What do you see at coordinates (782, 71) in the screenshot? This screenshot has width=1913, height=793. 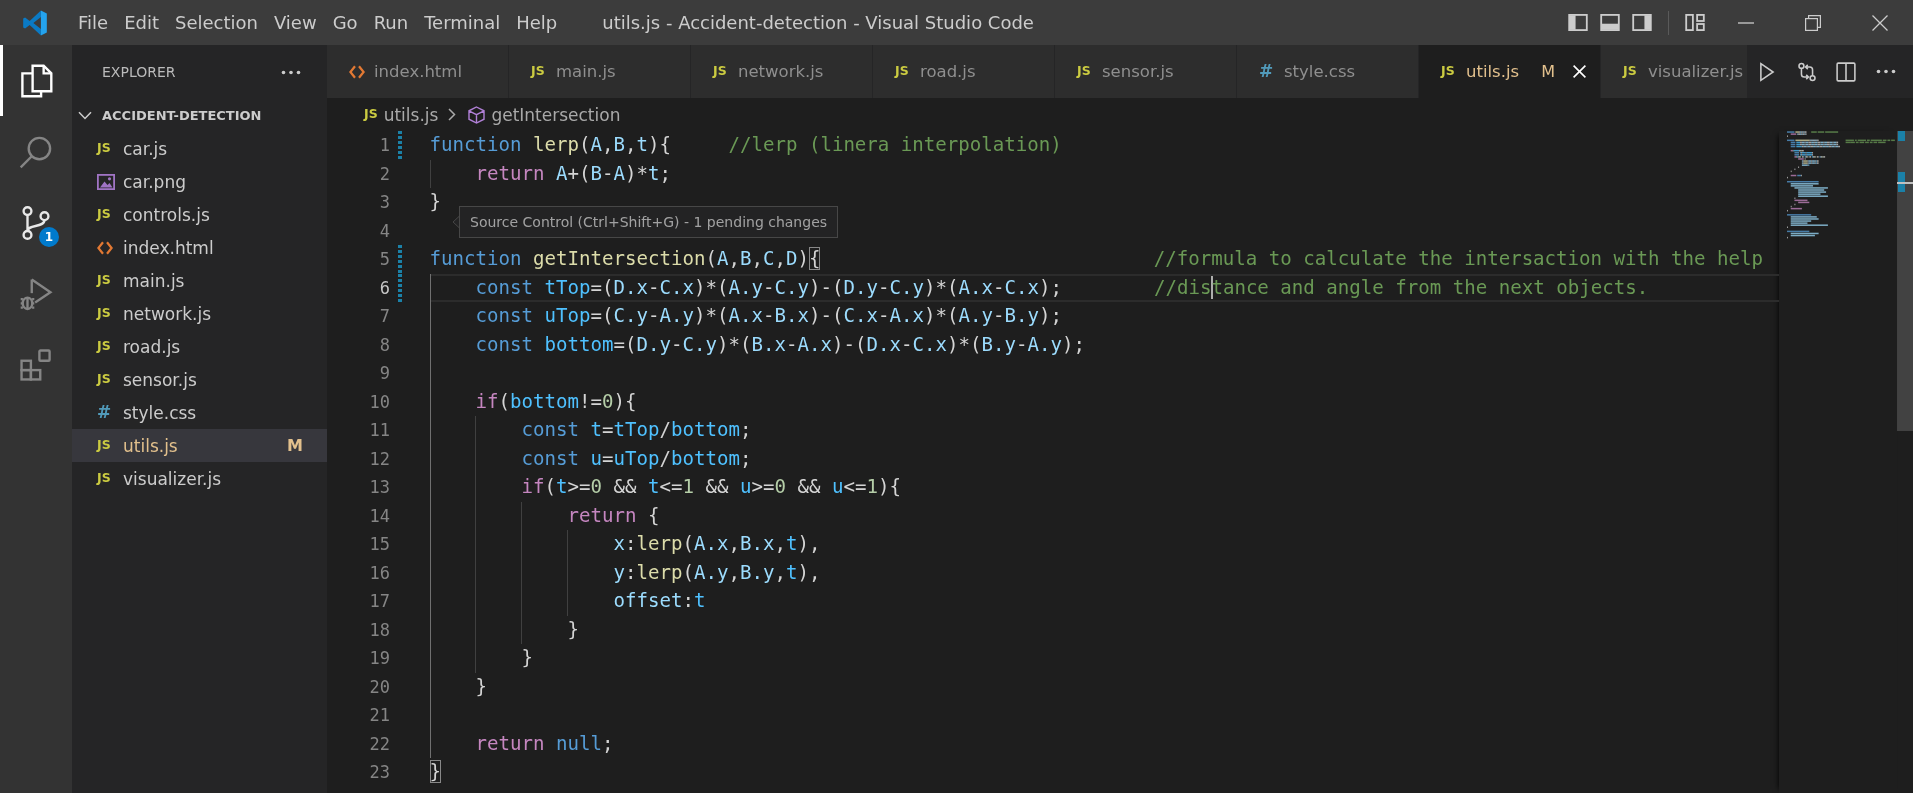 I see `tab: JS network.js` at bounding box center [782, 71].